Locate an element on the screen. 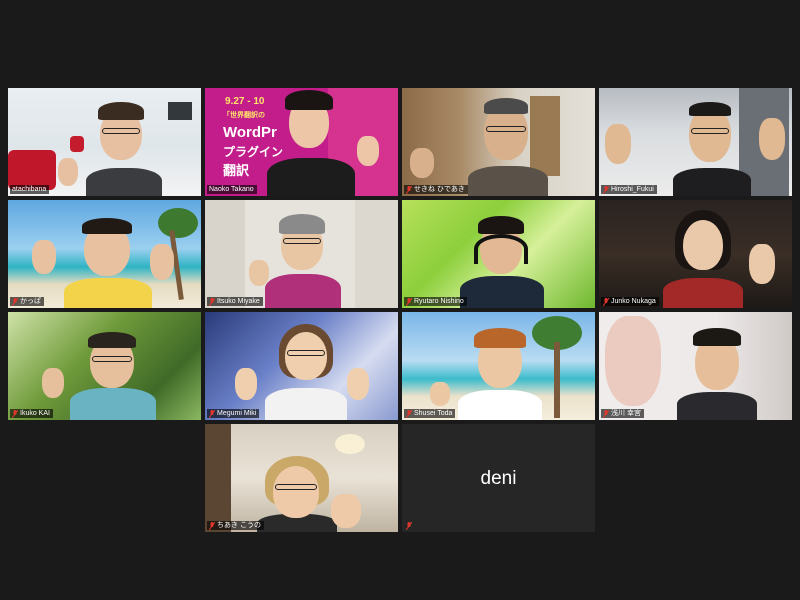  video-tile-ryutaro-nishino: Ryutaro Nishino is located at coordinates (498, 254).